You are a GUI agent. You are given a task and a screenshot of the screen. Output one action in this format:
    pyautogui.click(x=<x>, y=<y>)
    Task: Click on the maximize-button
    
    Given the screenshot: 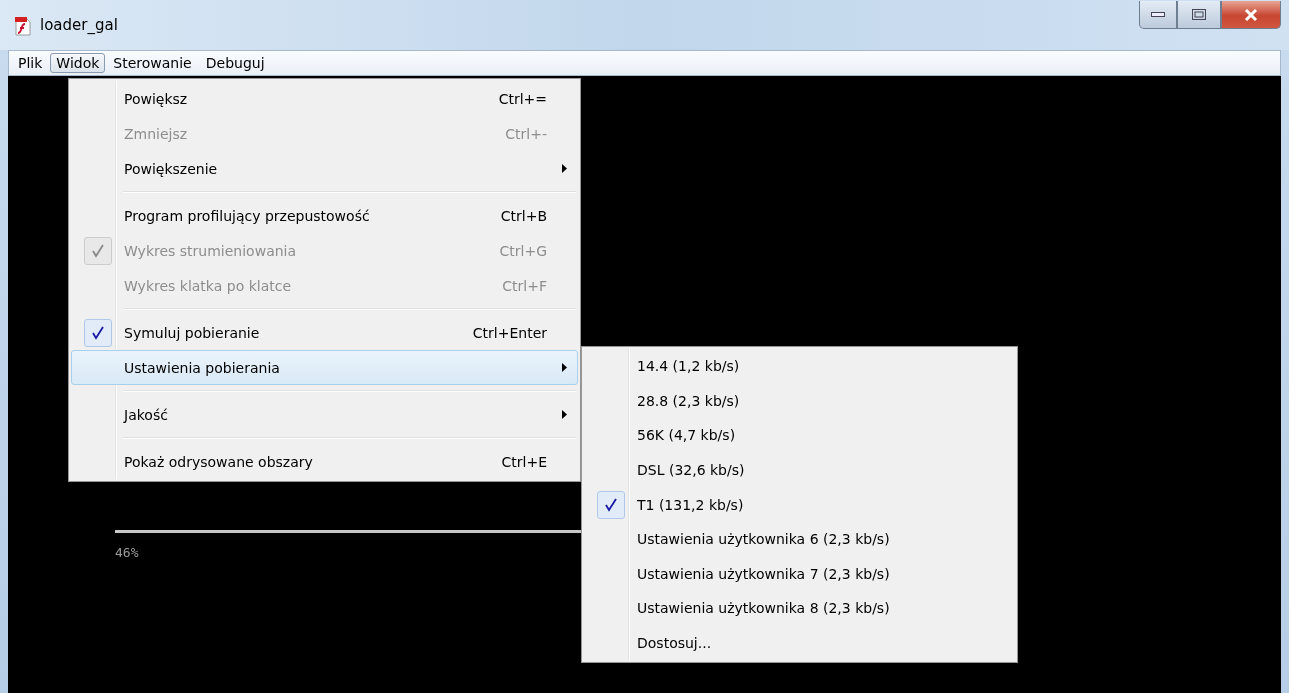 What is the action you would take?
    pyautogui.click(x=1199, y=15)
    